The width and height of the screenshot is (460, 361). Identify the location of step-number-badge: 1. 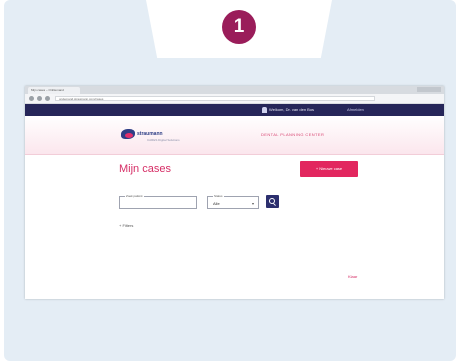
(239, 27).